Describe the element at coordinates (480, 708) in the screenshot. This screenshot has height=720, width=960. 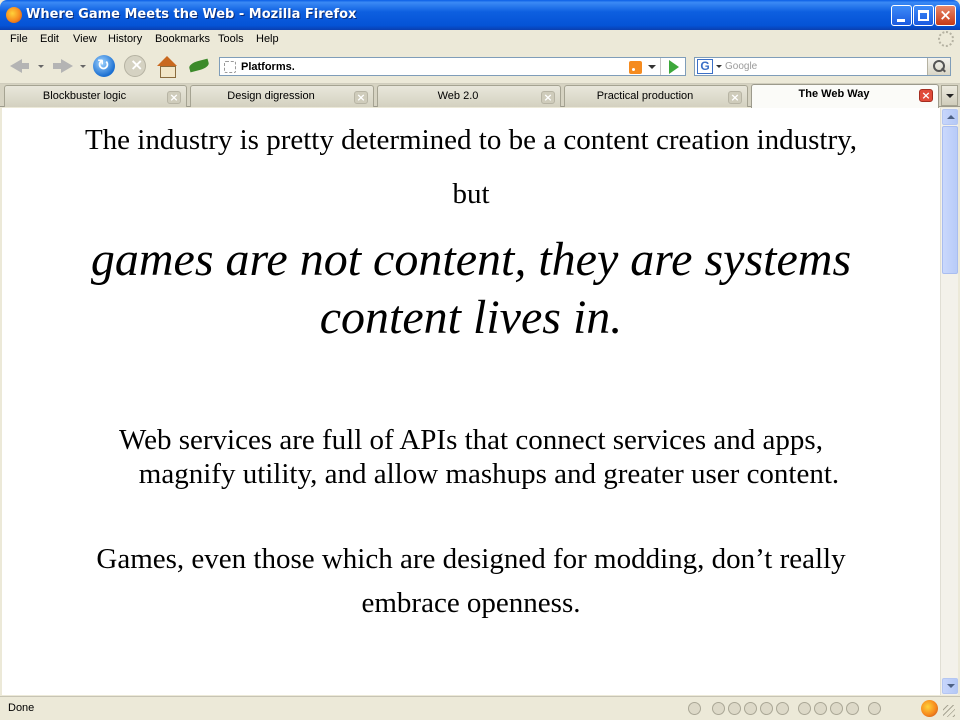
I see `status-bar: Done` at that location.